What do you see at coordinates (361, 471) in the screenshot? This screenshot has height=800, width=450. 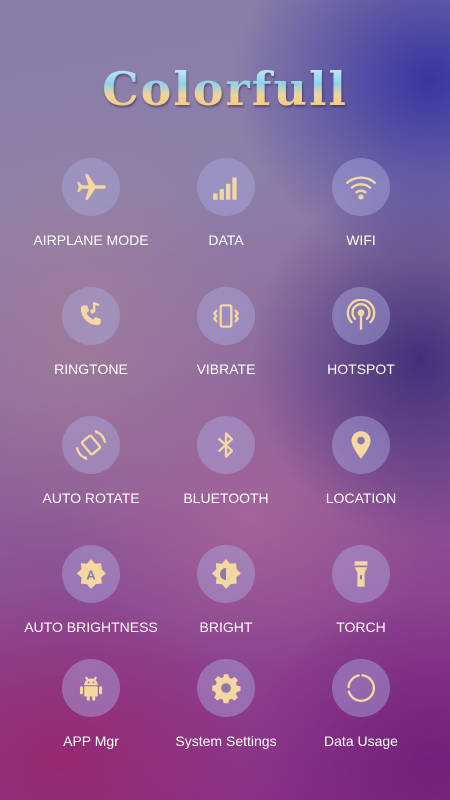 I see `toggle-location: LOCATION` at bounding box center [361, 471].